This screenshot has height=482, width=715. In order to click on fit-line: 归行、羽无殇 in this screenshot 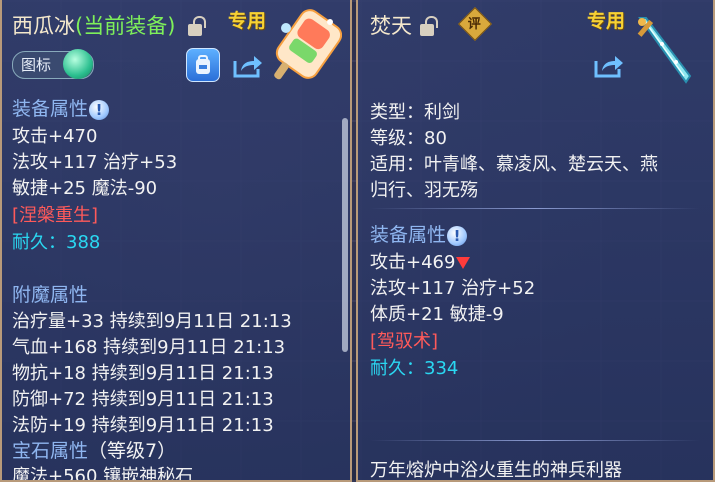, I will do `click(424, 190)`.